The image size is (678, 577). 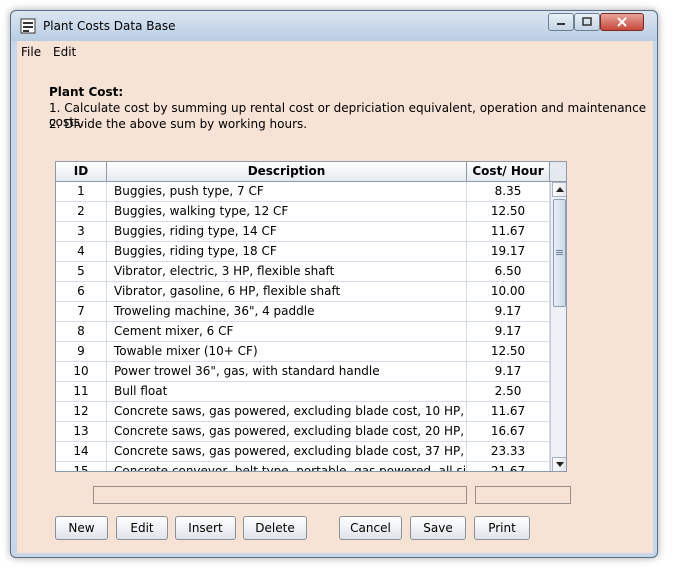 I want to click on arrow-up-icon, so click(x=559, y=189).